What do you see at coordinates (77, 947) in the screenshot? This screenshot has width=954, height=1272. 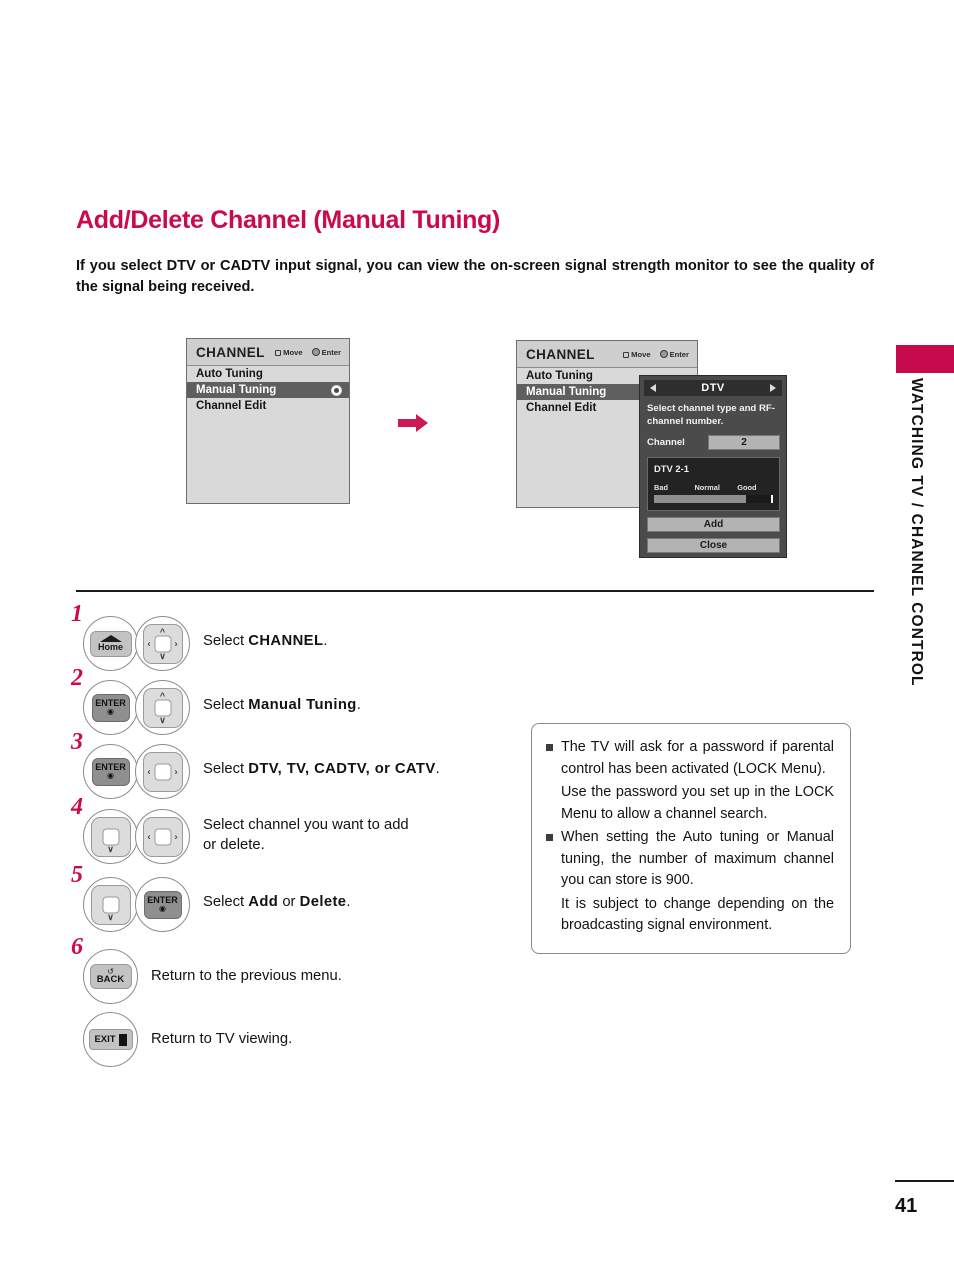 I see `step-number: 6` at bounding box center [77, 947].